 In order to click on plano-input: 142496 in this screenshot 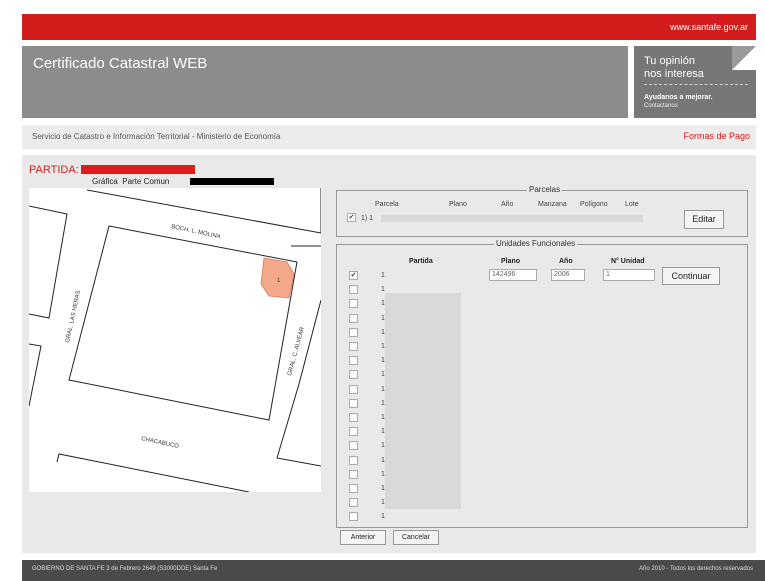, I will do `click(513, 275)`.